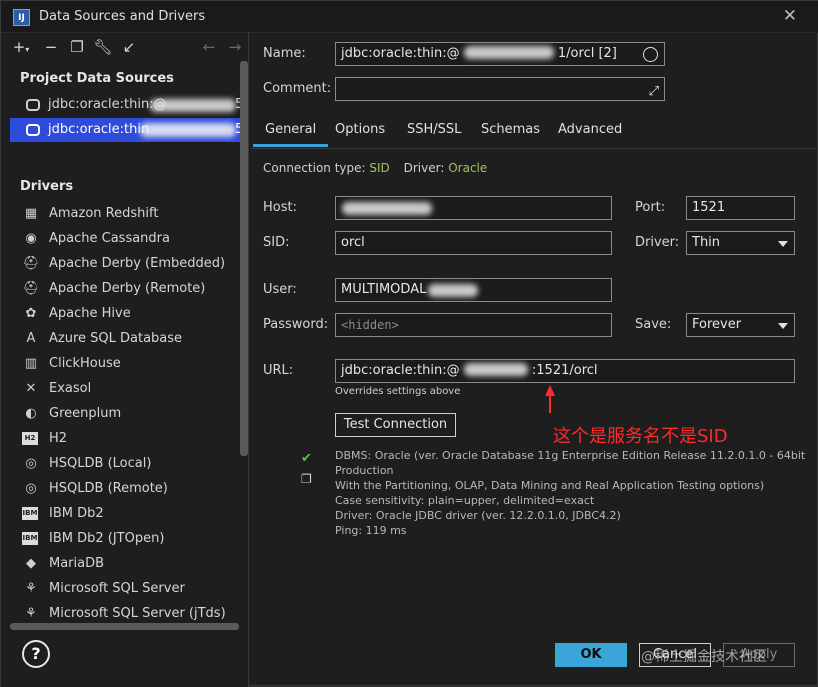  What do you see at coordinates (130, 588) in the screenshot?
I see `driver-item: ⚘ Microsoft SQL Server` at bounding box center [130, 588].